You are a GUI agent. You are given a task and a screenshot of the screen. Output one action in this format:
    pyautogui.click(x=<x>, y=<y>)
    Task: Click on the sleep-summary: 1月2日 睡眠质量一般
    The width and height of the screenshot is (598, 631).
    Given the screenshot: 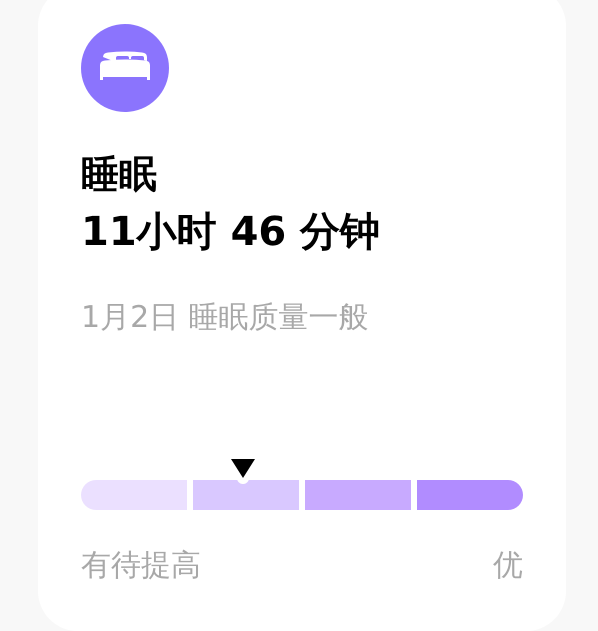 What is the action you would take?
    pyautogui.click(x=225, y=318)
    